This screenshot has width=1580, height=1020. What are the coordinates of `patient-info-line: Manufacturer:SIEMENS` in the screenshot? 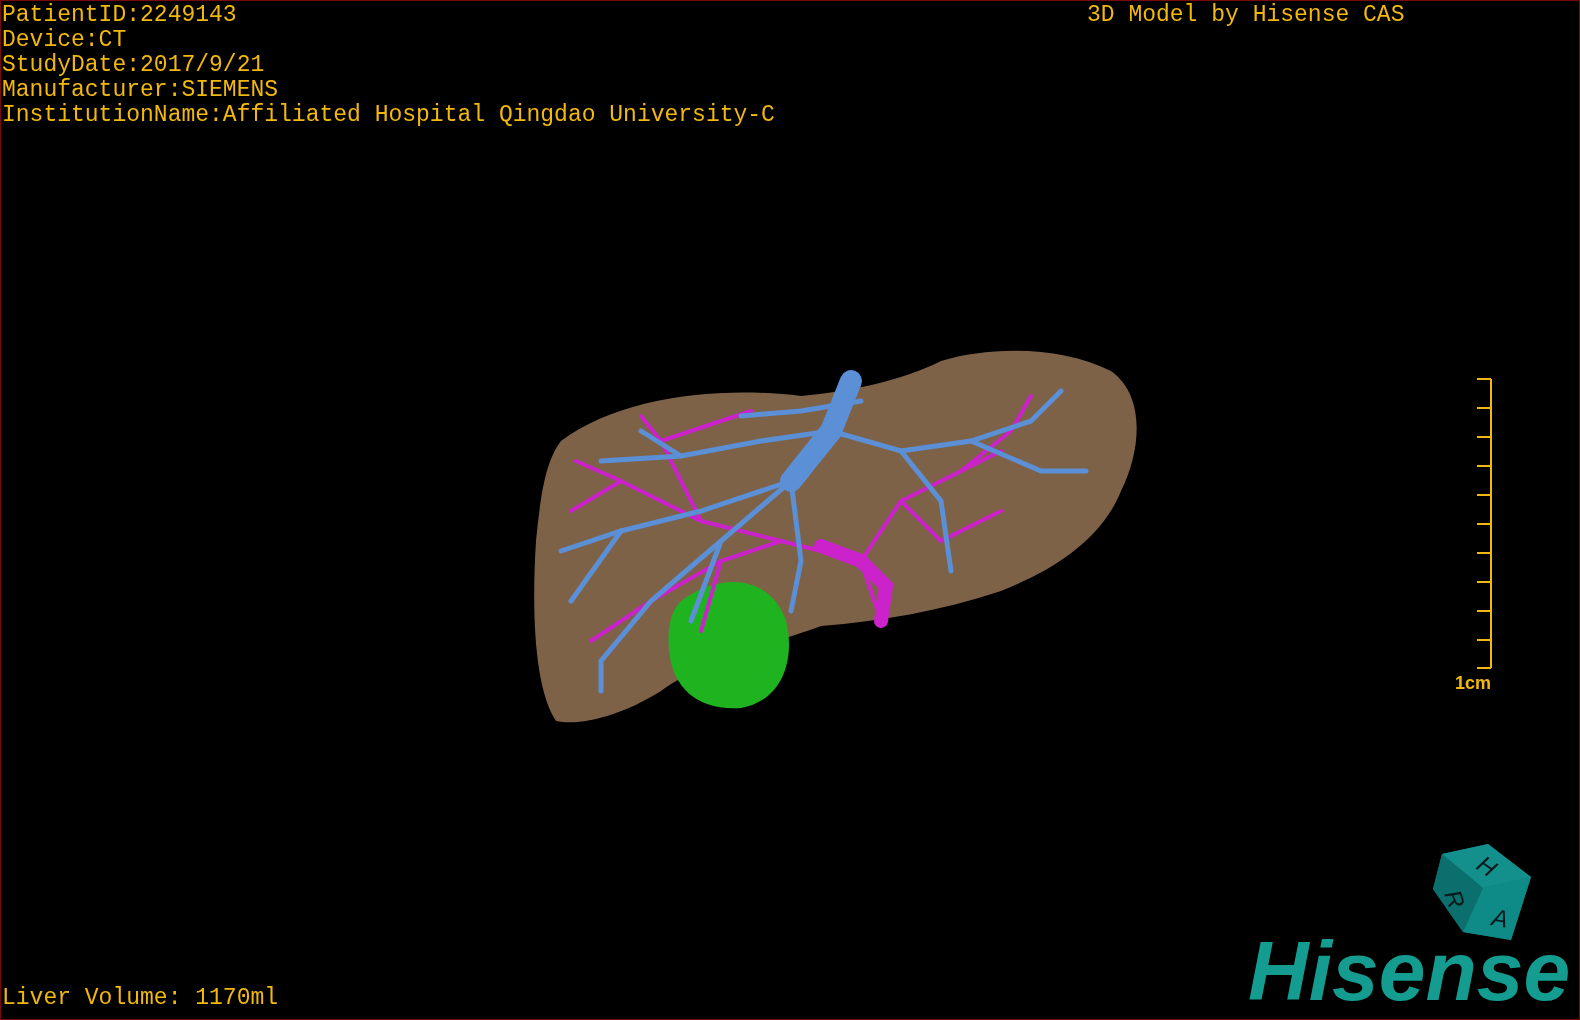 It's located at (141, 90).